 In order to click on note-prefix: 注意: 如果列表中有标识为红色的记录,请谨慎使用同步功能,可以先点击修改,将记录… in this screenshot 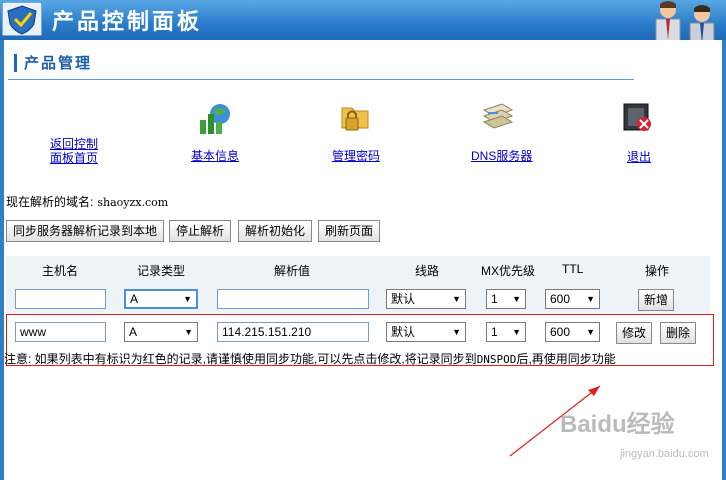, I will do `click(240, 359)`.